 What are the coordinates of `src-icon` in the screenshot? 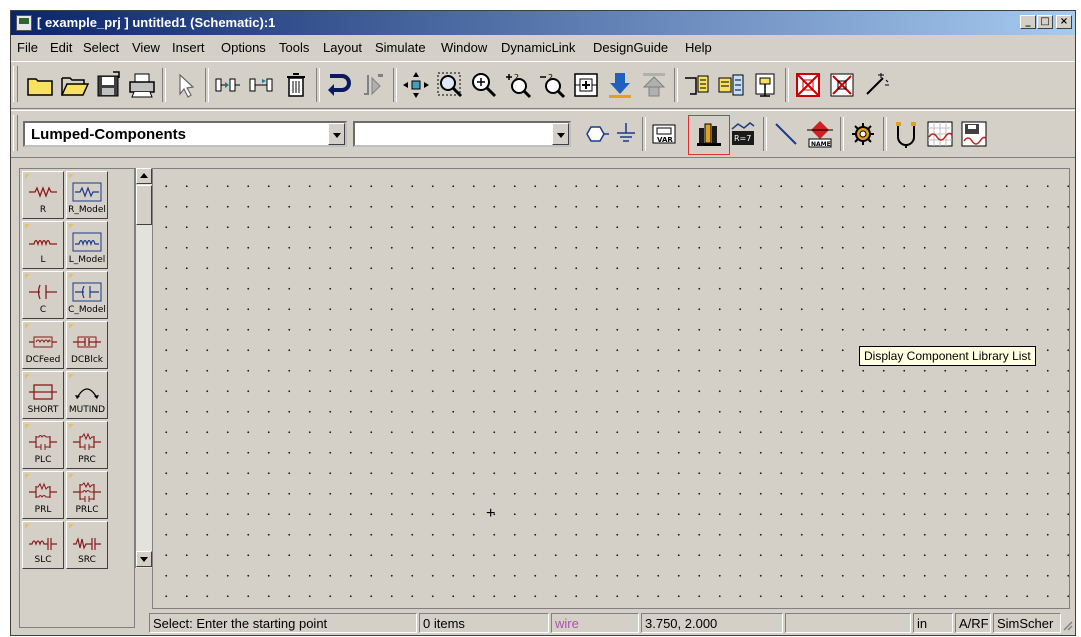 It's located at (87, 543).